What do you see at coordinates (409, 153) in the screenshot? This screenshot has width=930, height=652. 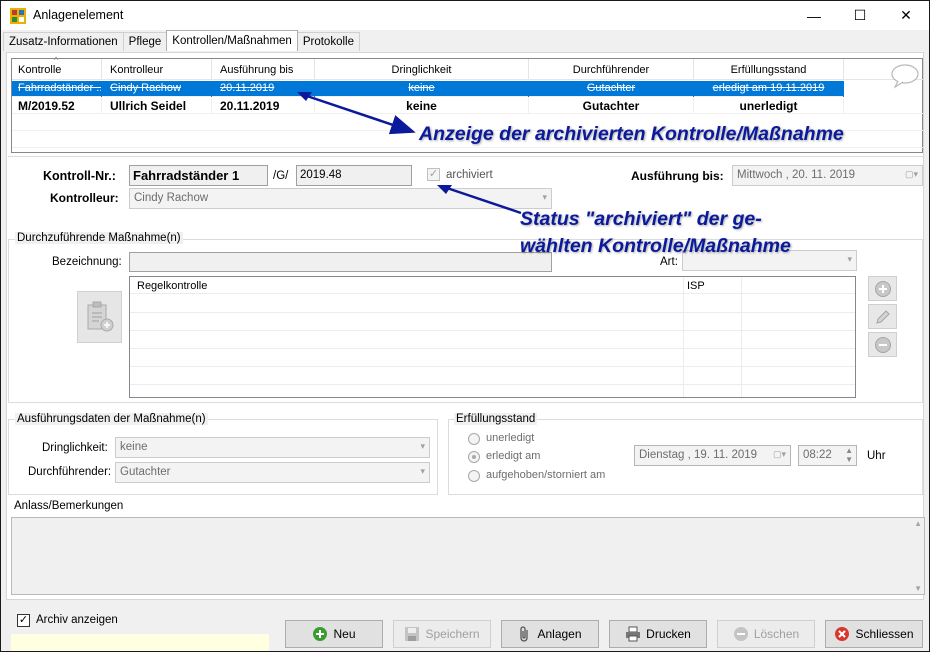 I see `annotation-arrows` at bounding box center [409, 153].